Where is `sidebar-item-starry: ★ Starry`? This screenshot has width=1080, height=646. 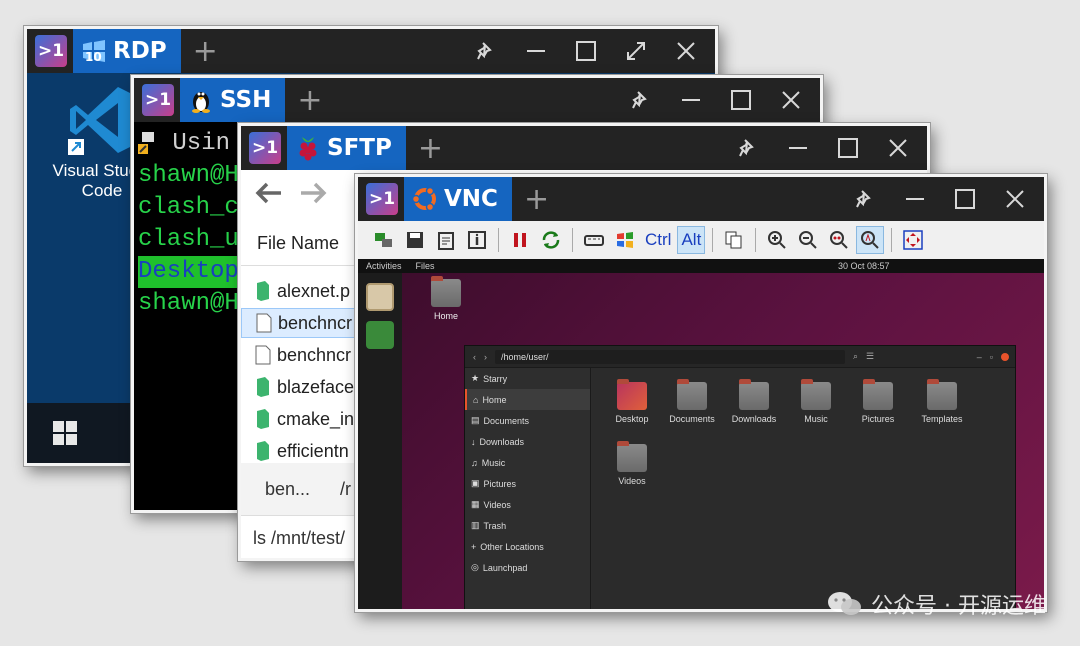
sidebar-item-starry: ★ Starry is located at coordinates (527, 378).